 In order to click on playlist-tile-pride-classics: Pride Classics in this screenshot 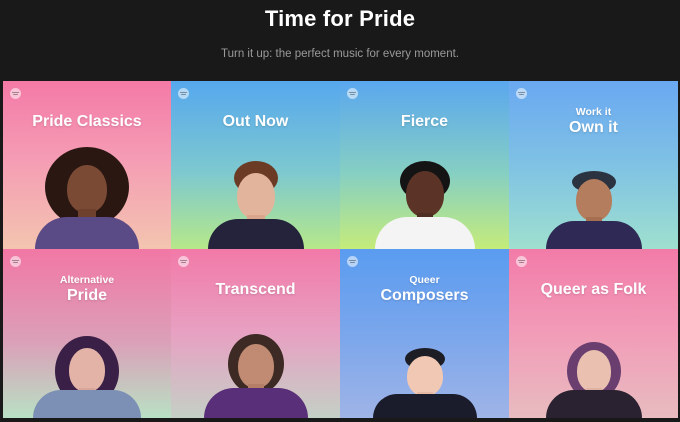, I will do `click(87, 165)`.